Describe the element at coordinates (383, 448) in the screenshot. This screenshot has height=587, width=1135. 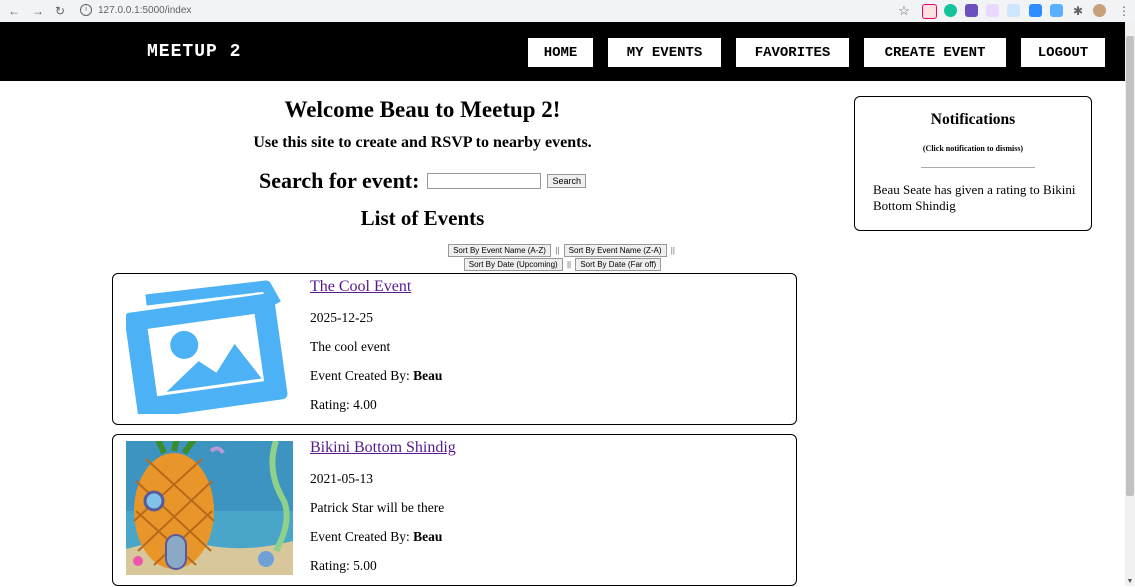
I see `event-title-link: Bikini Bottom Shindig` at that location.